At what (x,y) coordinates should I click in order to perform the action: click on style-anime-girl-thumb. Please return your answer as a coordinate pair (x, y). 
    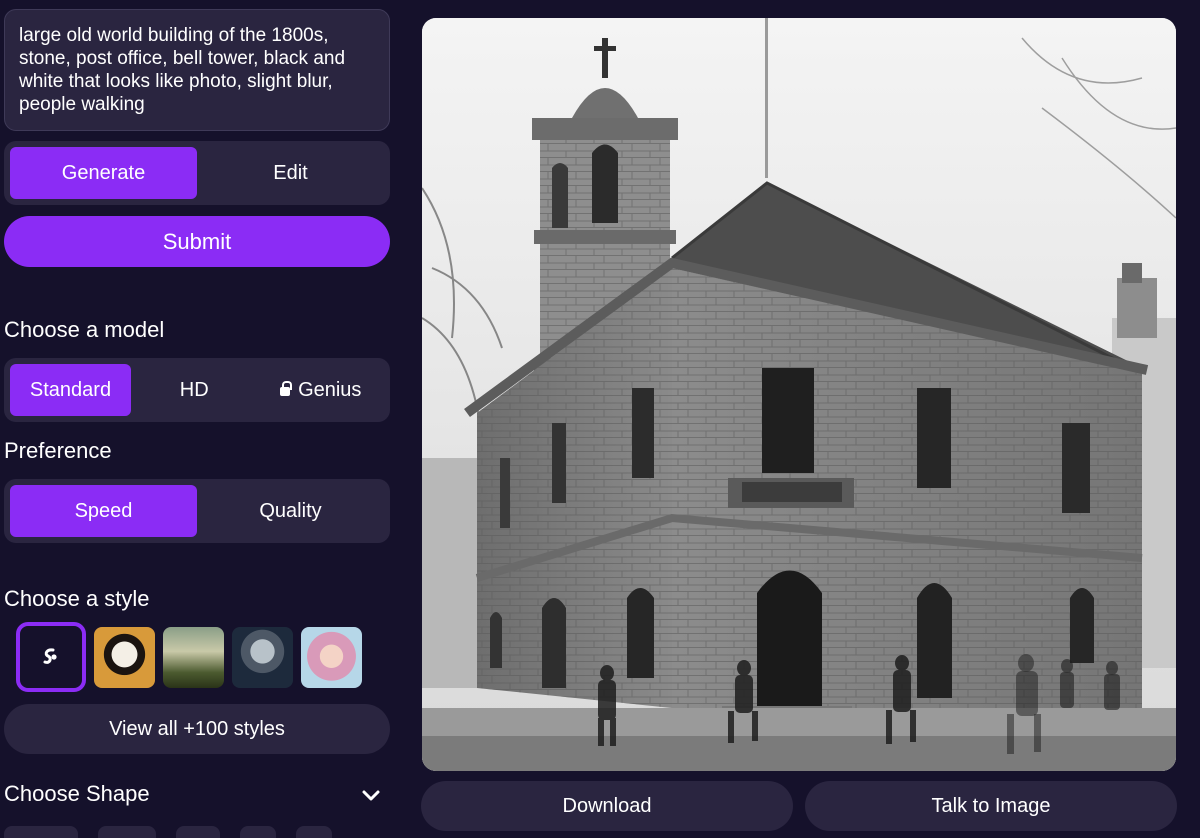
    Looking at the image, I should click on (331, 657).